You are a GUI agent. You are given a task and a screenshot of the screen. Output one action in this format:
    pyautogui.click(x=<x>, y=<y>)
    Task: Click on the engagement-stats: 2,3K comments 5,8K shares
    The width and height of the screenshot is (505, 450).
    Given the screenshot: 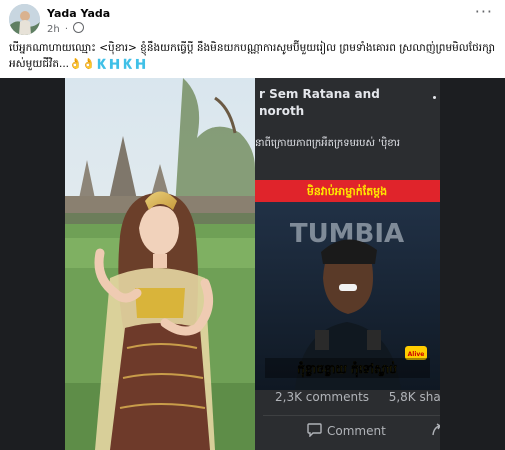 What is the action you would take?
    pyautogui.click(x=357, y=397)
    